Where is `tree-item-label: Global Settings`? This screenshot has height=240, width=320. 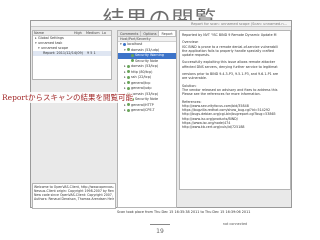 tree-item-label: Global Settings is located at coordinates (51, 38).